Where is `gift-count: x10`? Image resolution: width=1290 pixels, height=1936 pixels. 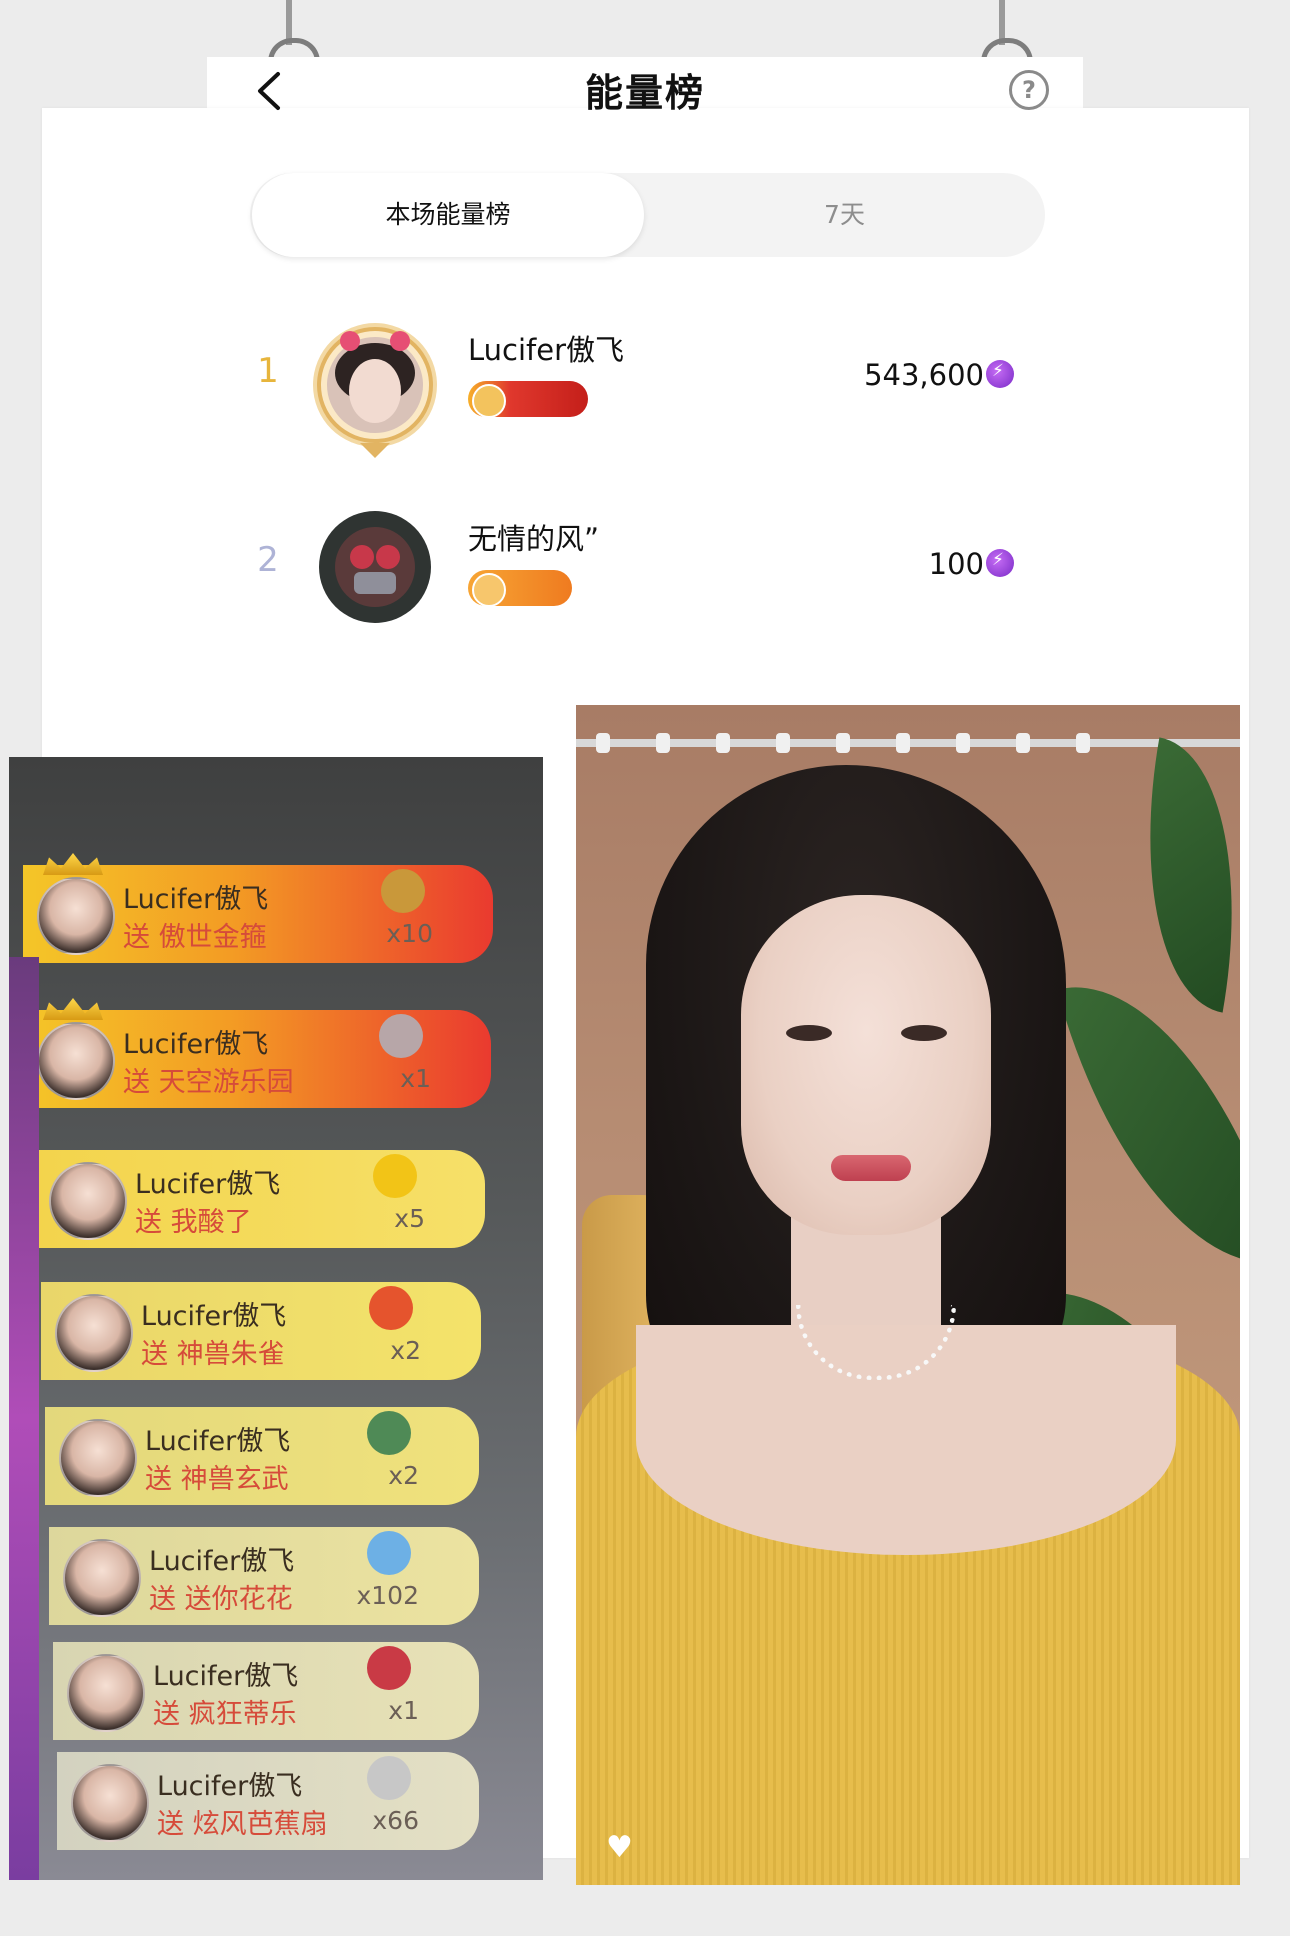 gift-count: x10 is located at coordinates (409, 933).